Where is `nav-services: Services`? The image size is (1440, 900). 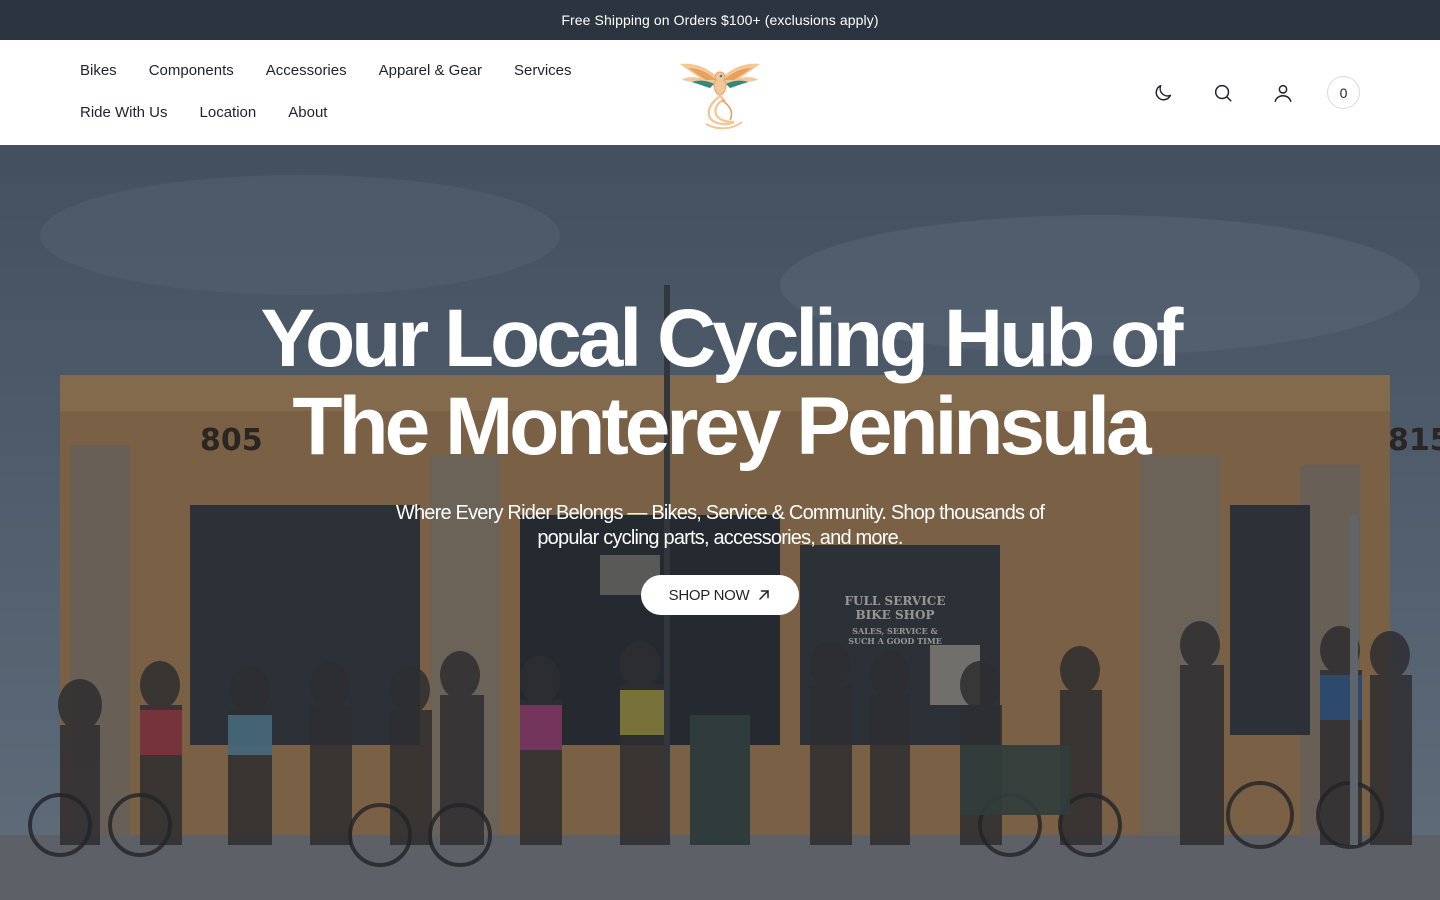 nav-services: Services is located at coordinates (543, 71).